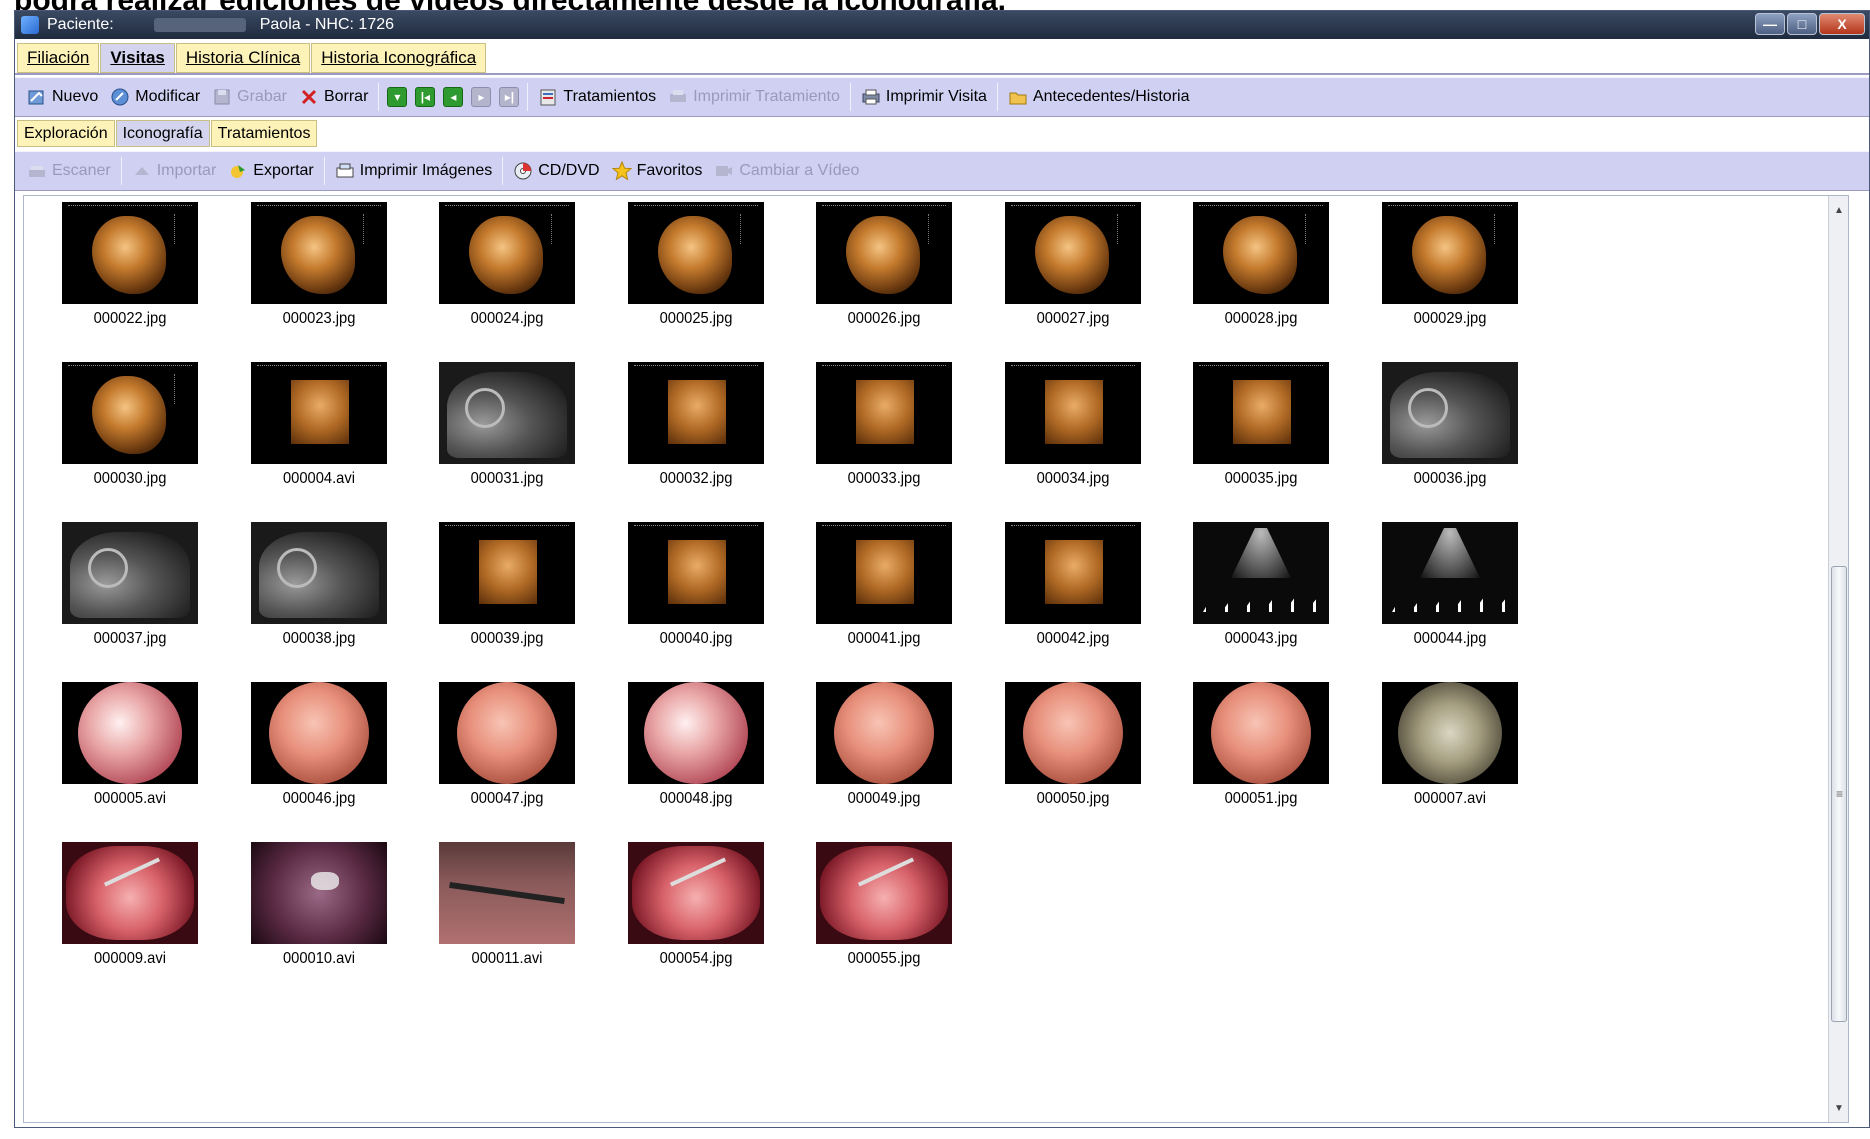 The width and height of the screenshot is (1870, 1139). I want to click on thumbnail-item: 000030.jpg, so click(130, 425).